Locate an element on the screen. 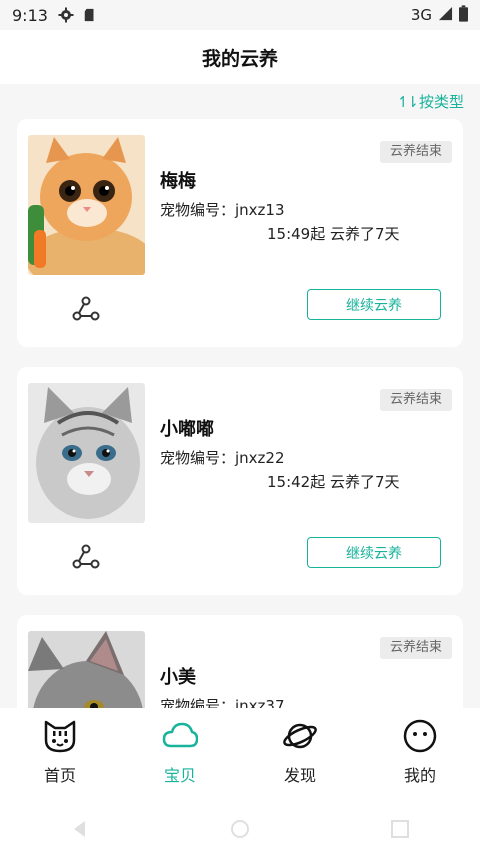 This screenshot has height=853, width=480. app-header: 我的云养 is located at coordinates (240, 57).